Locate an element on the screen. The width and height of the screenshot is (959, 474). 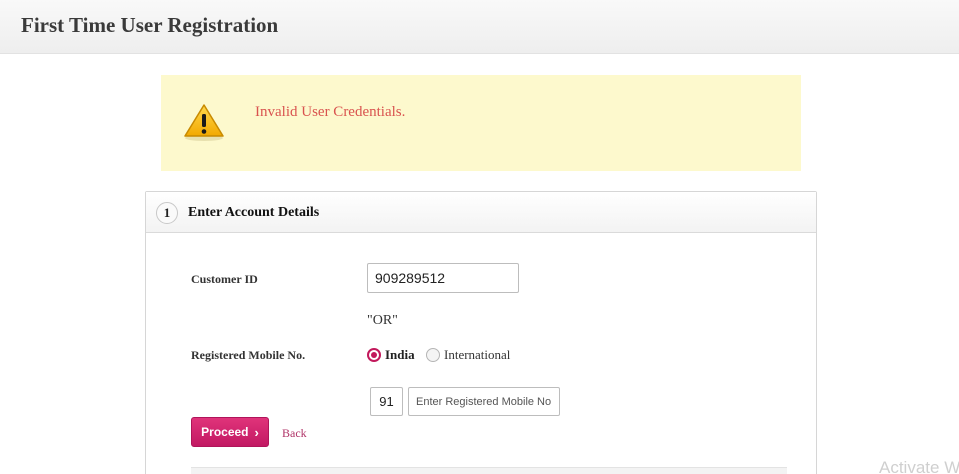
mobile-label: Registered Mobile No. is located at coordinates (248, 355).